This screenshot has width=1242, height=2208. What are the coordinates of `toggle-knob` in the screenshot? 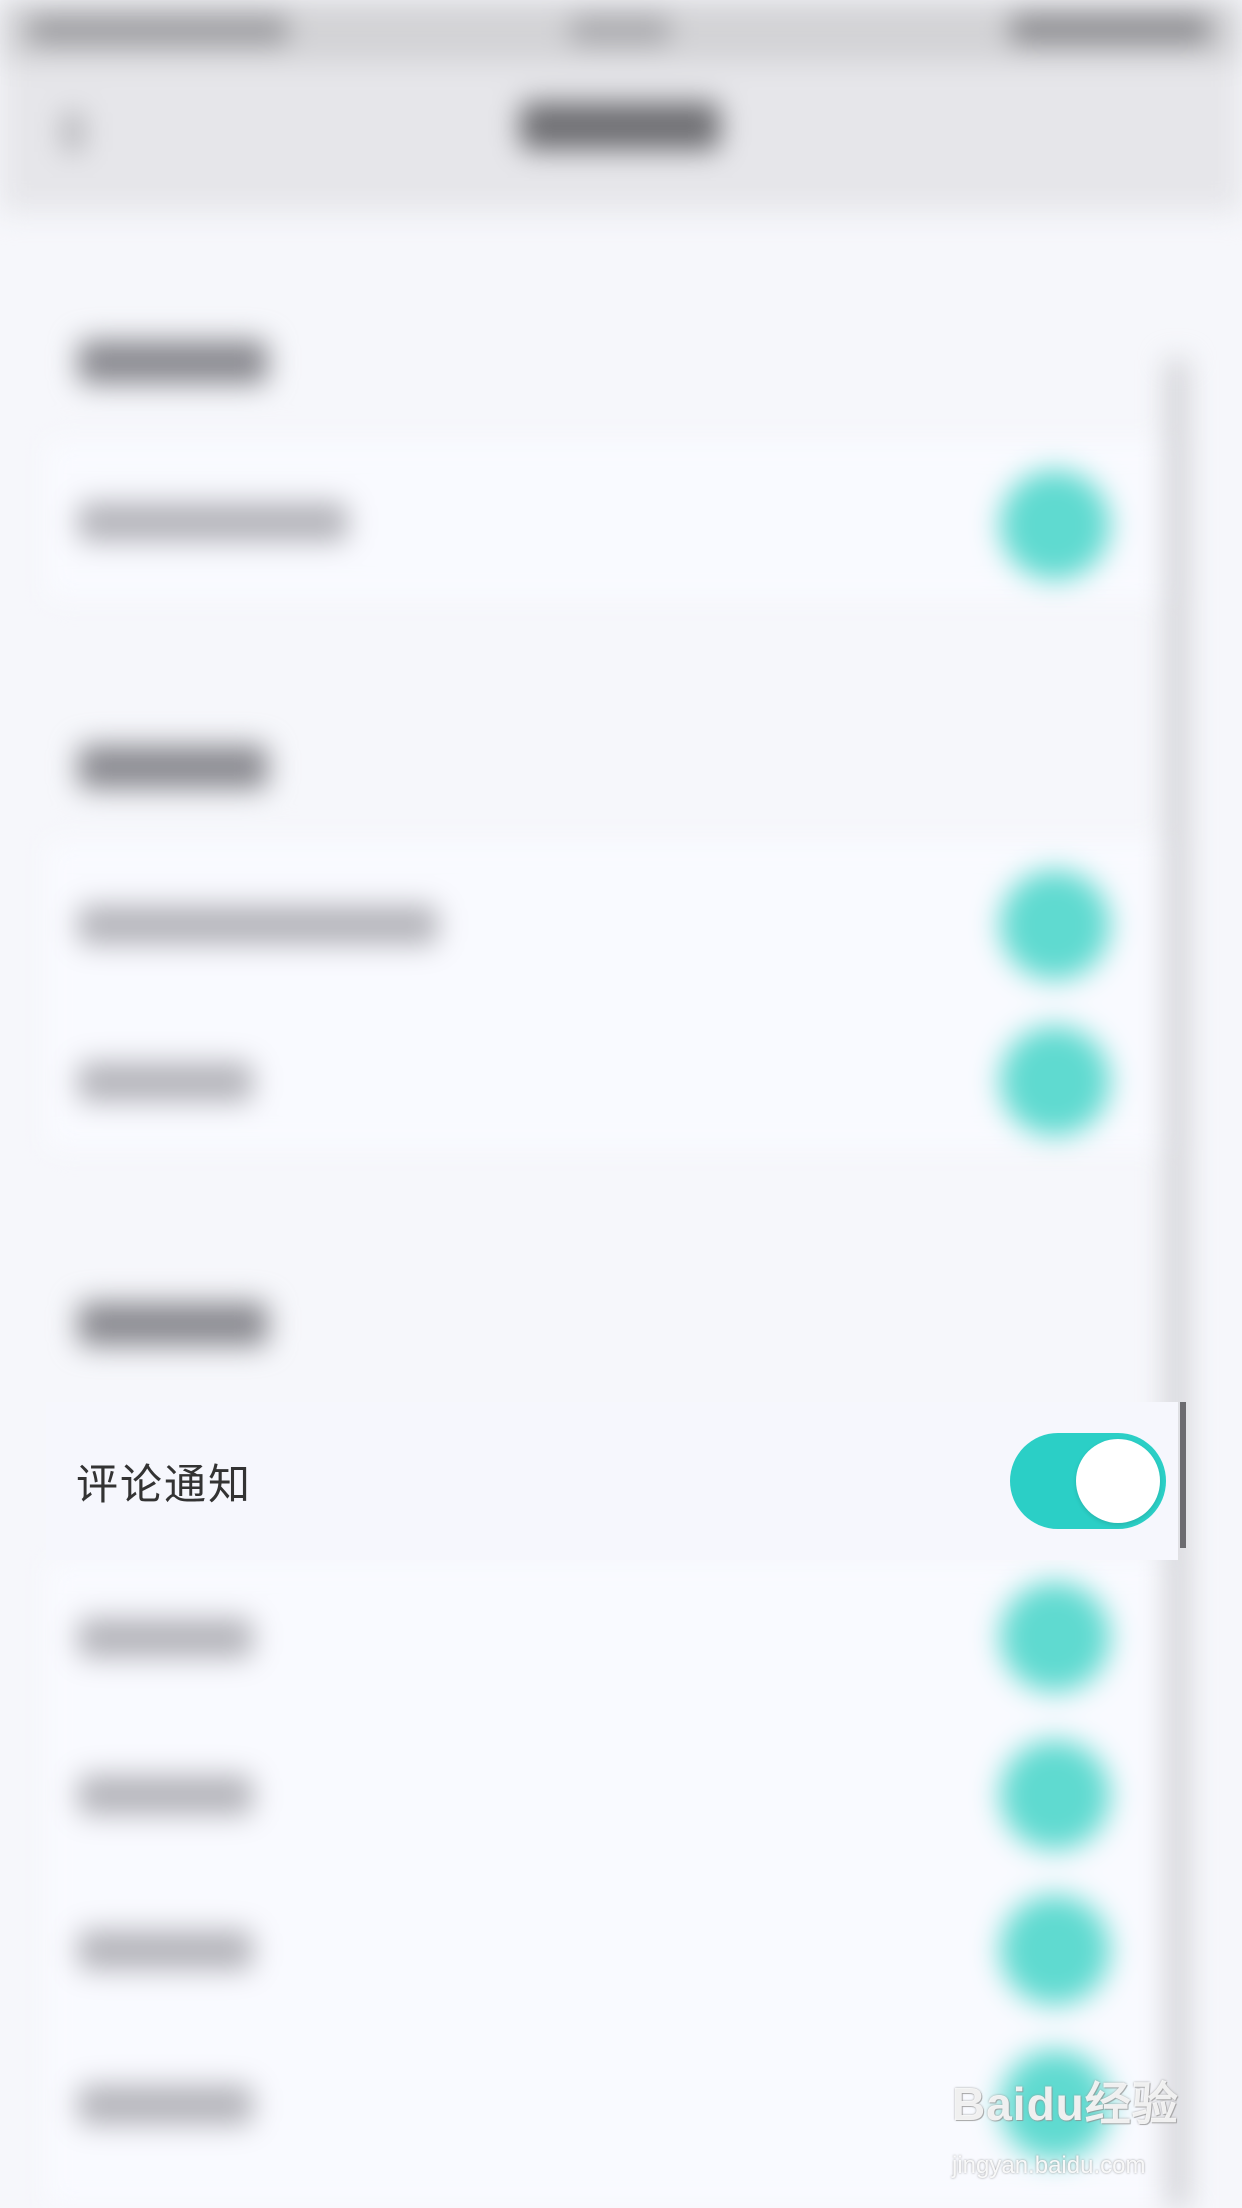 It's located at (1118, 1481).